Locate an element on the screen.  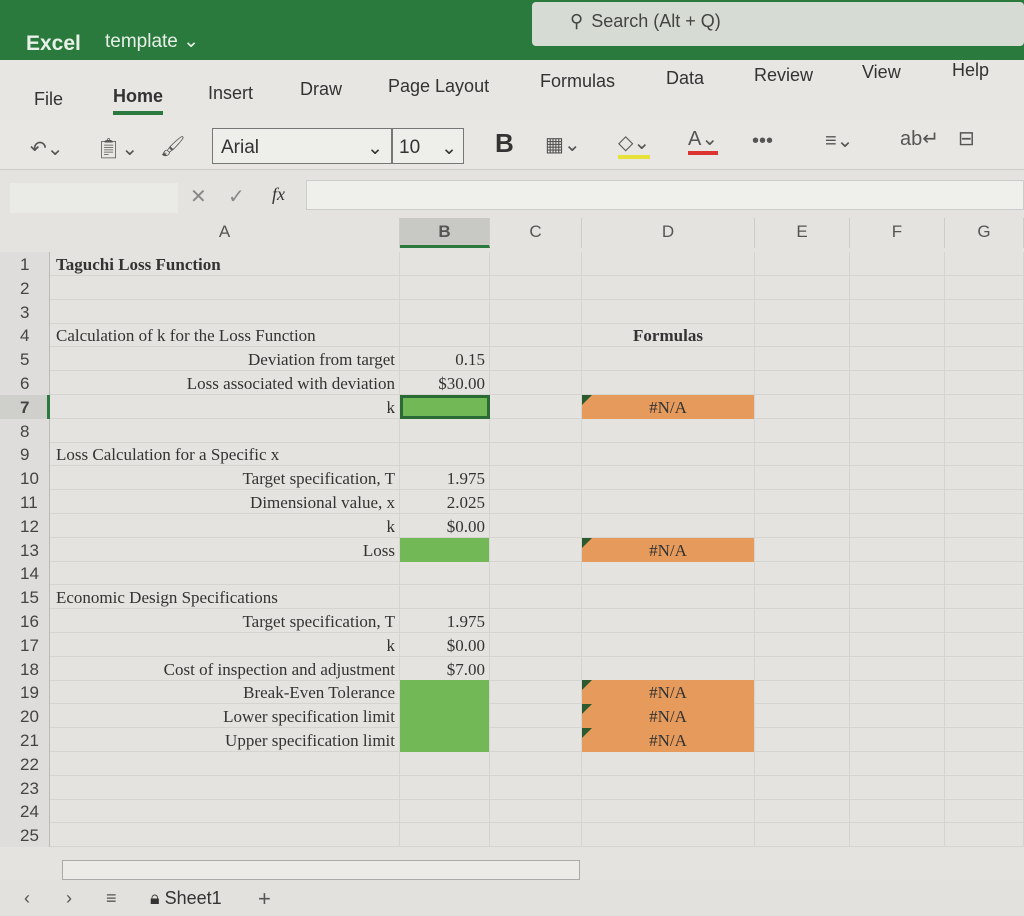
app-name: Excel is located at coordinates (53, 44).